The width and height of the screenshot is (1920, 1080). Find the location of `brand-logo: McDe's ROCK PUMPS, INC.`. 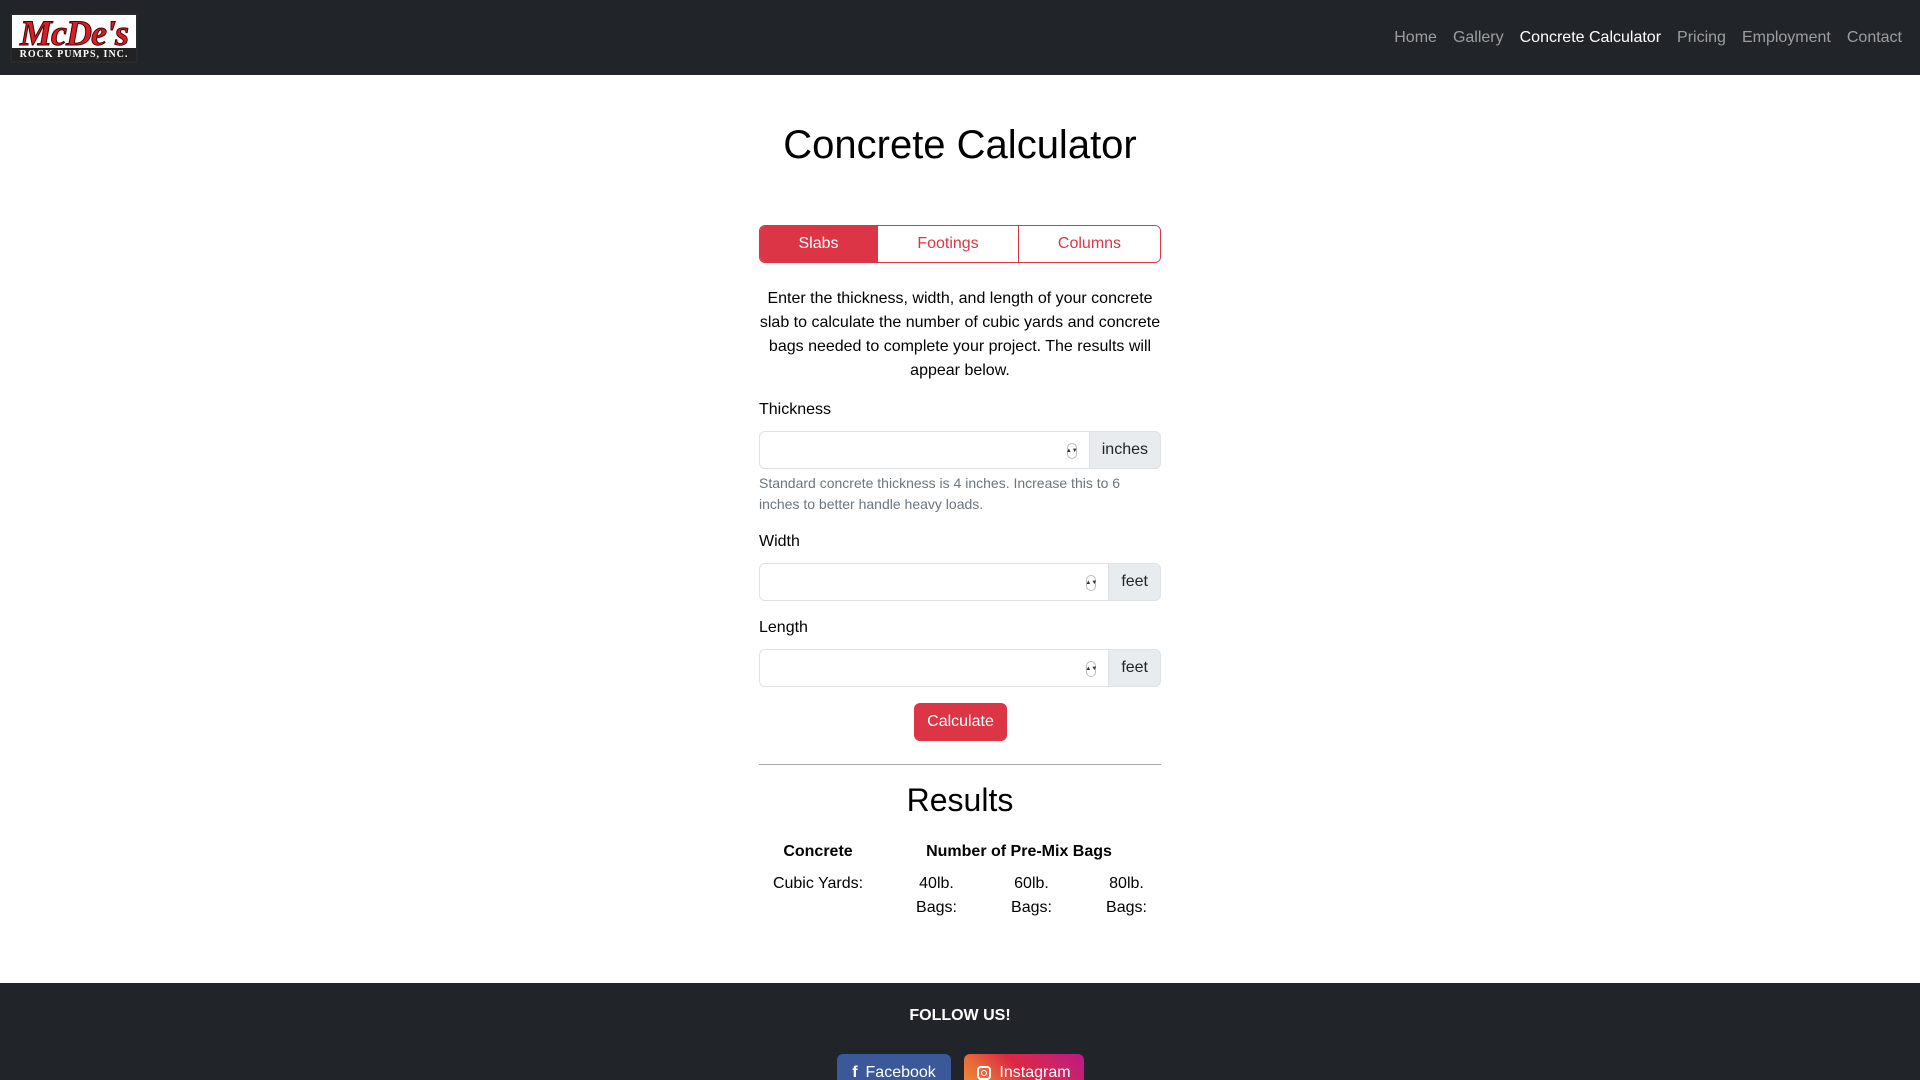

brand-logo: McDe's ROCK PUMPS, INC. is located at coordinates (74, 37).